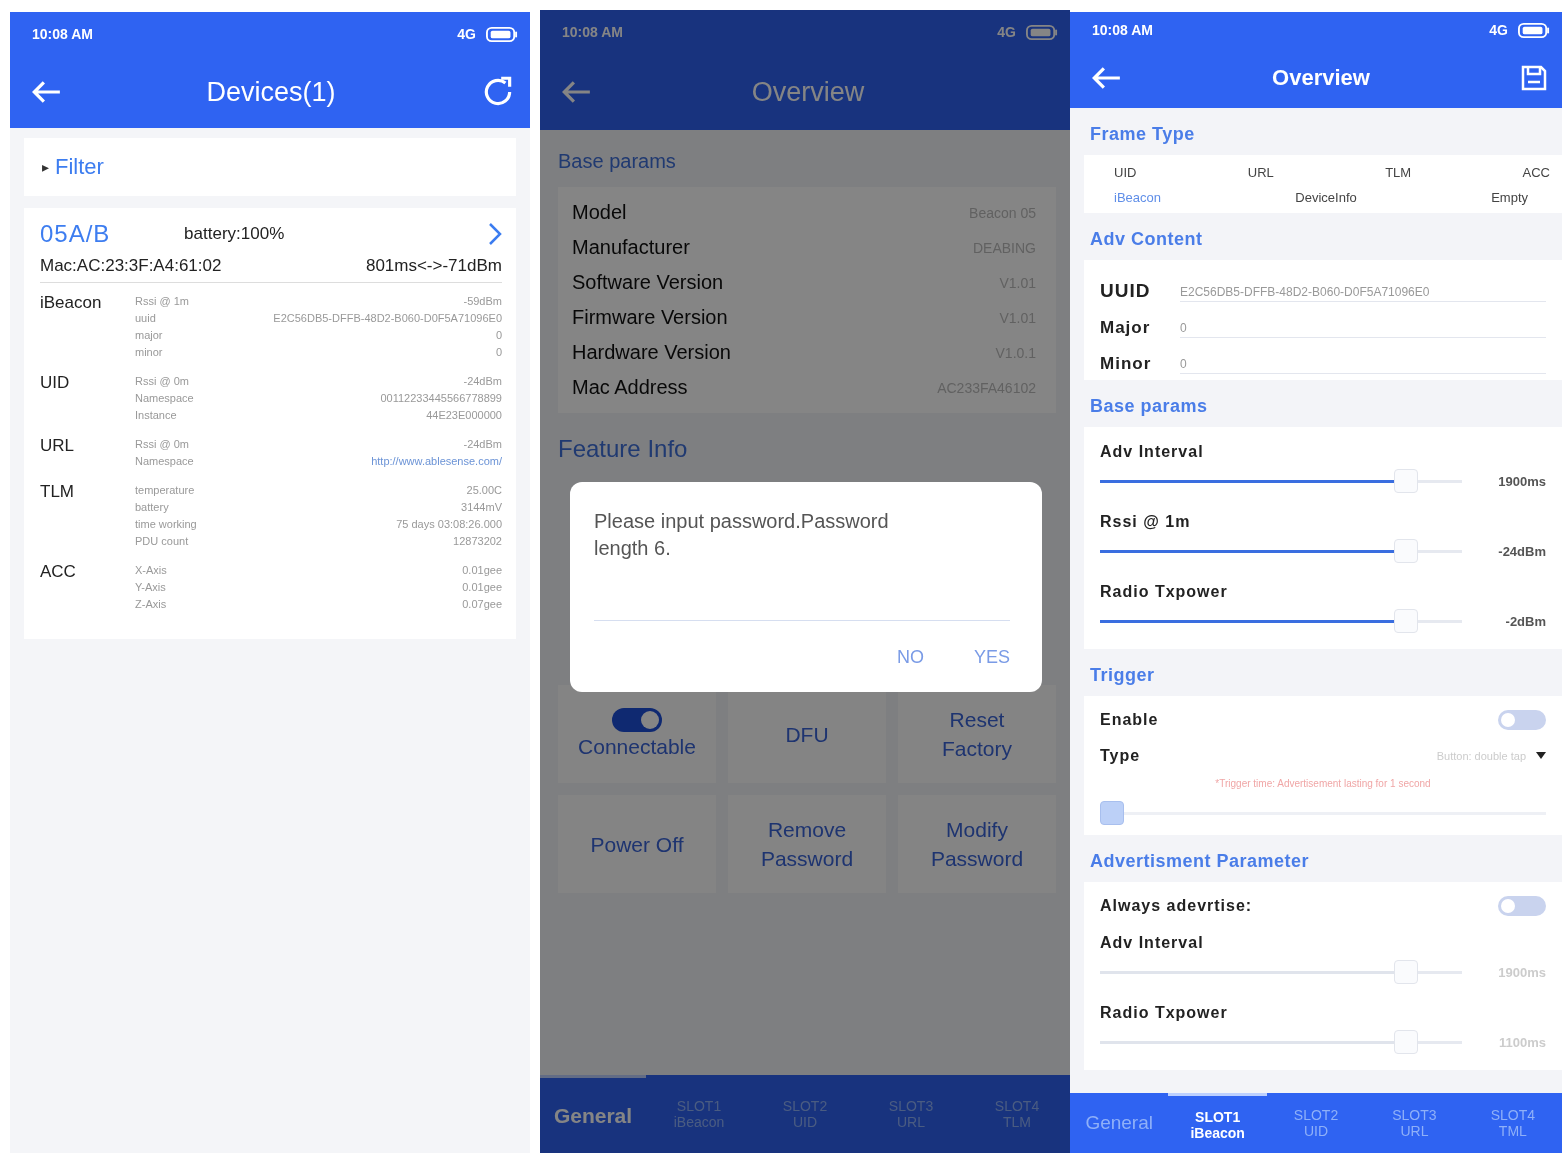 Image resolution: width=1562 pixels, height=1153 pixels. Describe the element at coordinates (1120, 756) in the screenshot. I see `setting-label: Type` at that location.